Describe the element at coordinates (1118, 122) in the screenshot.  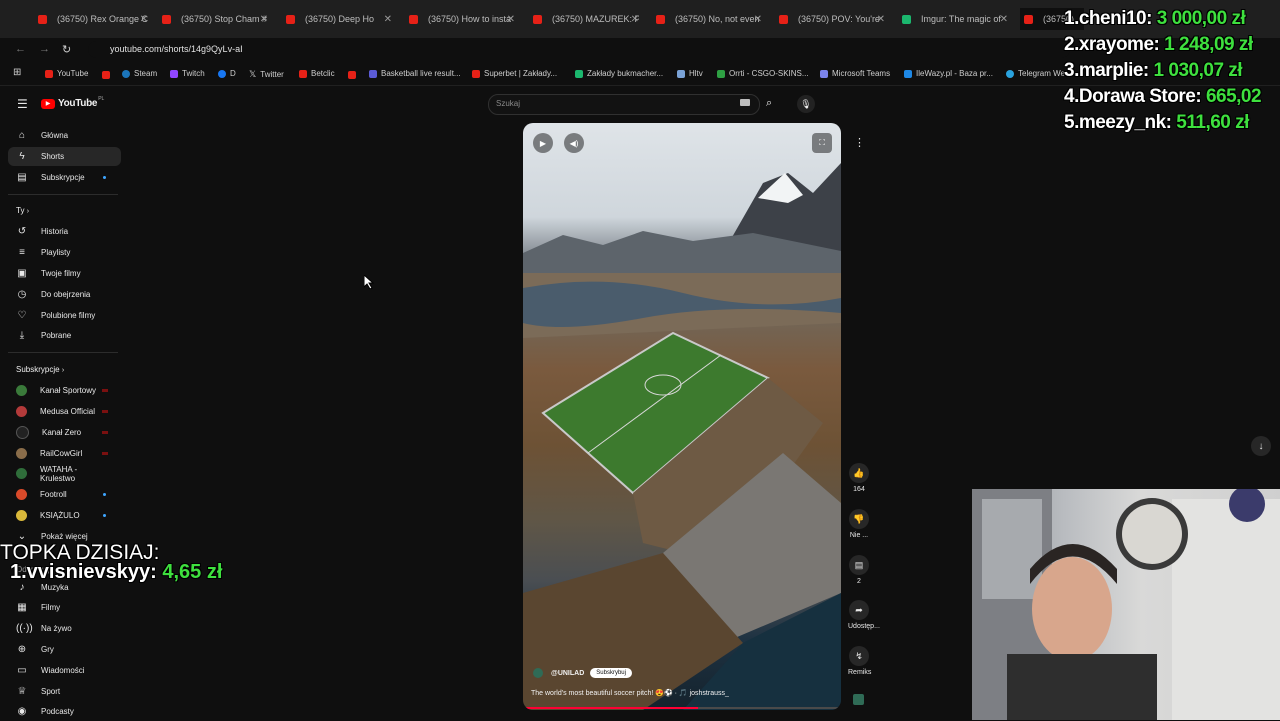
I see `donor-name: 5.meezy_nk:` at that location.